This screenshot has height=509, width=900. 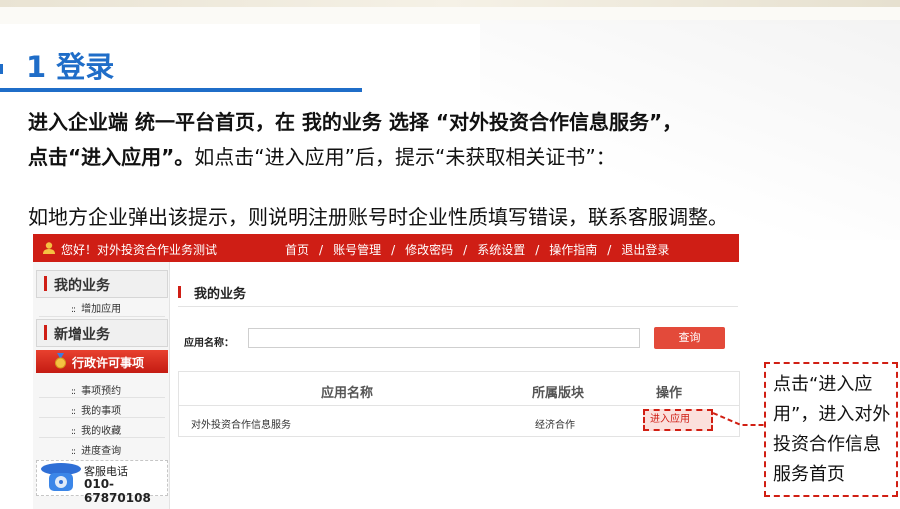 What do you see at coordinates (405, 157) in the screenshot?
I see `instruction-line-2-normal: 如点击“进入应用”后，提示“未获取相关证书”：` at bounding box center [405, 157].